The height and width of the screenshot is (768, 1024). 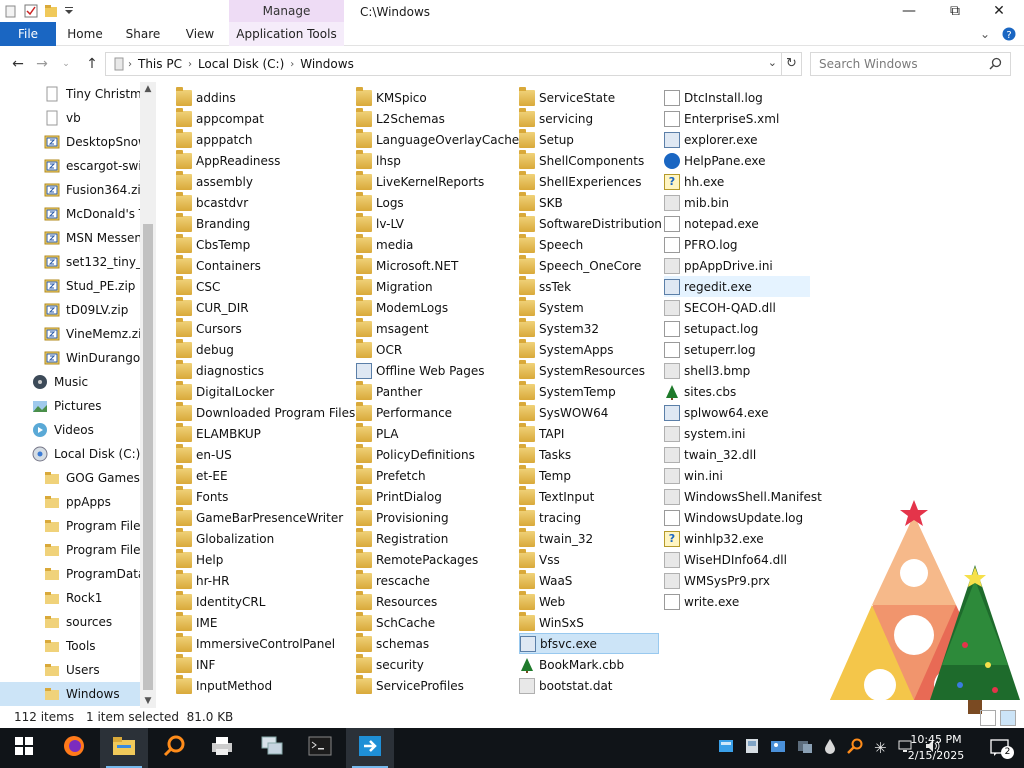 What do you see at coordinates (725, 559) in the screenshot?
I see `file-item: WiseHDInfo64.dll` at bounding box center [725, 559].